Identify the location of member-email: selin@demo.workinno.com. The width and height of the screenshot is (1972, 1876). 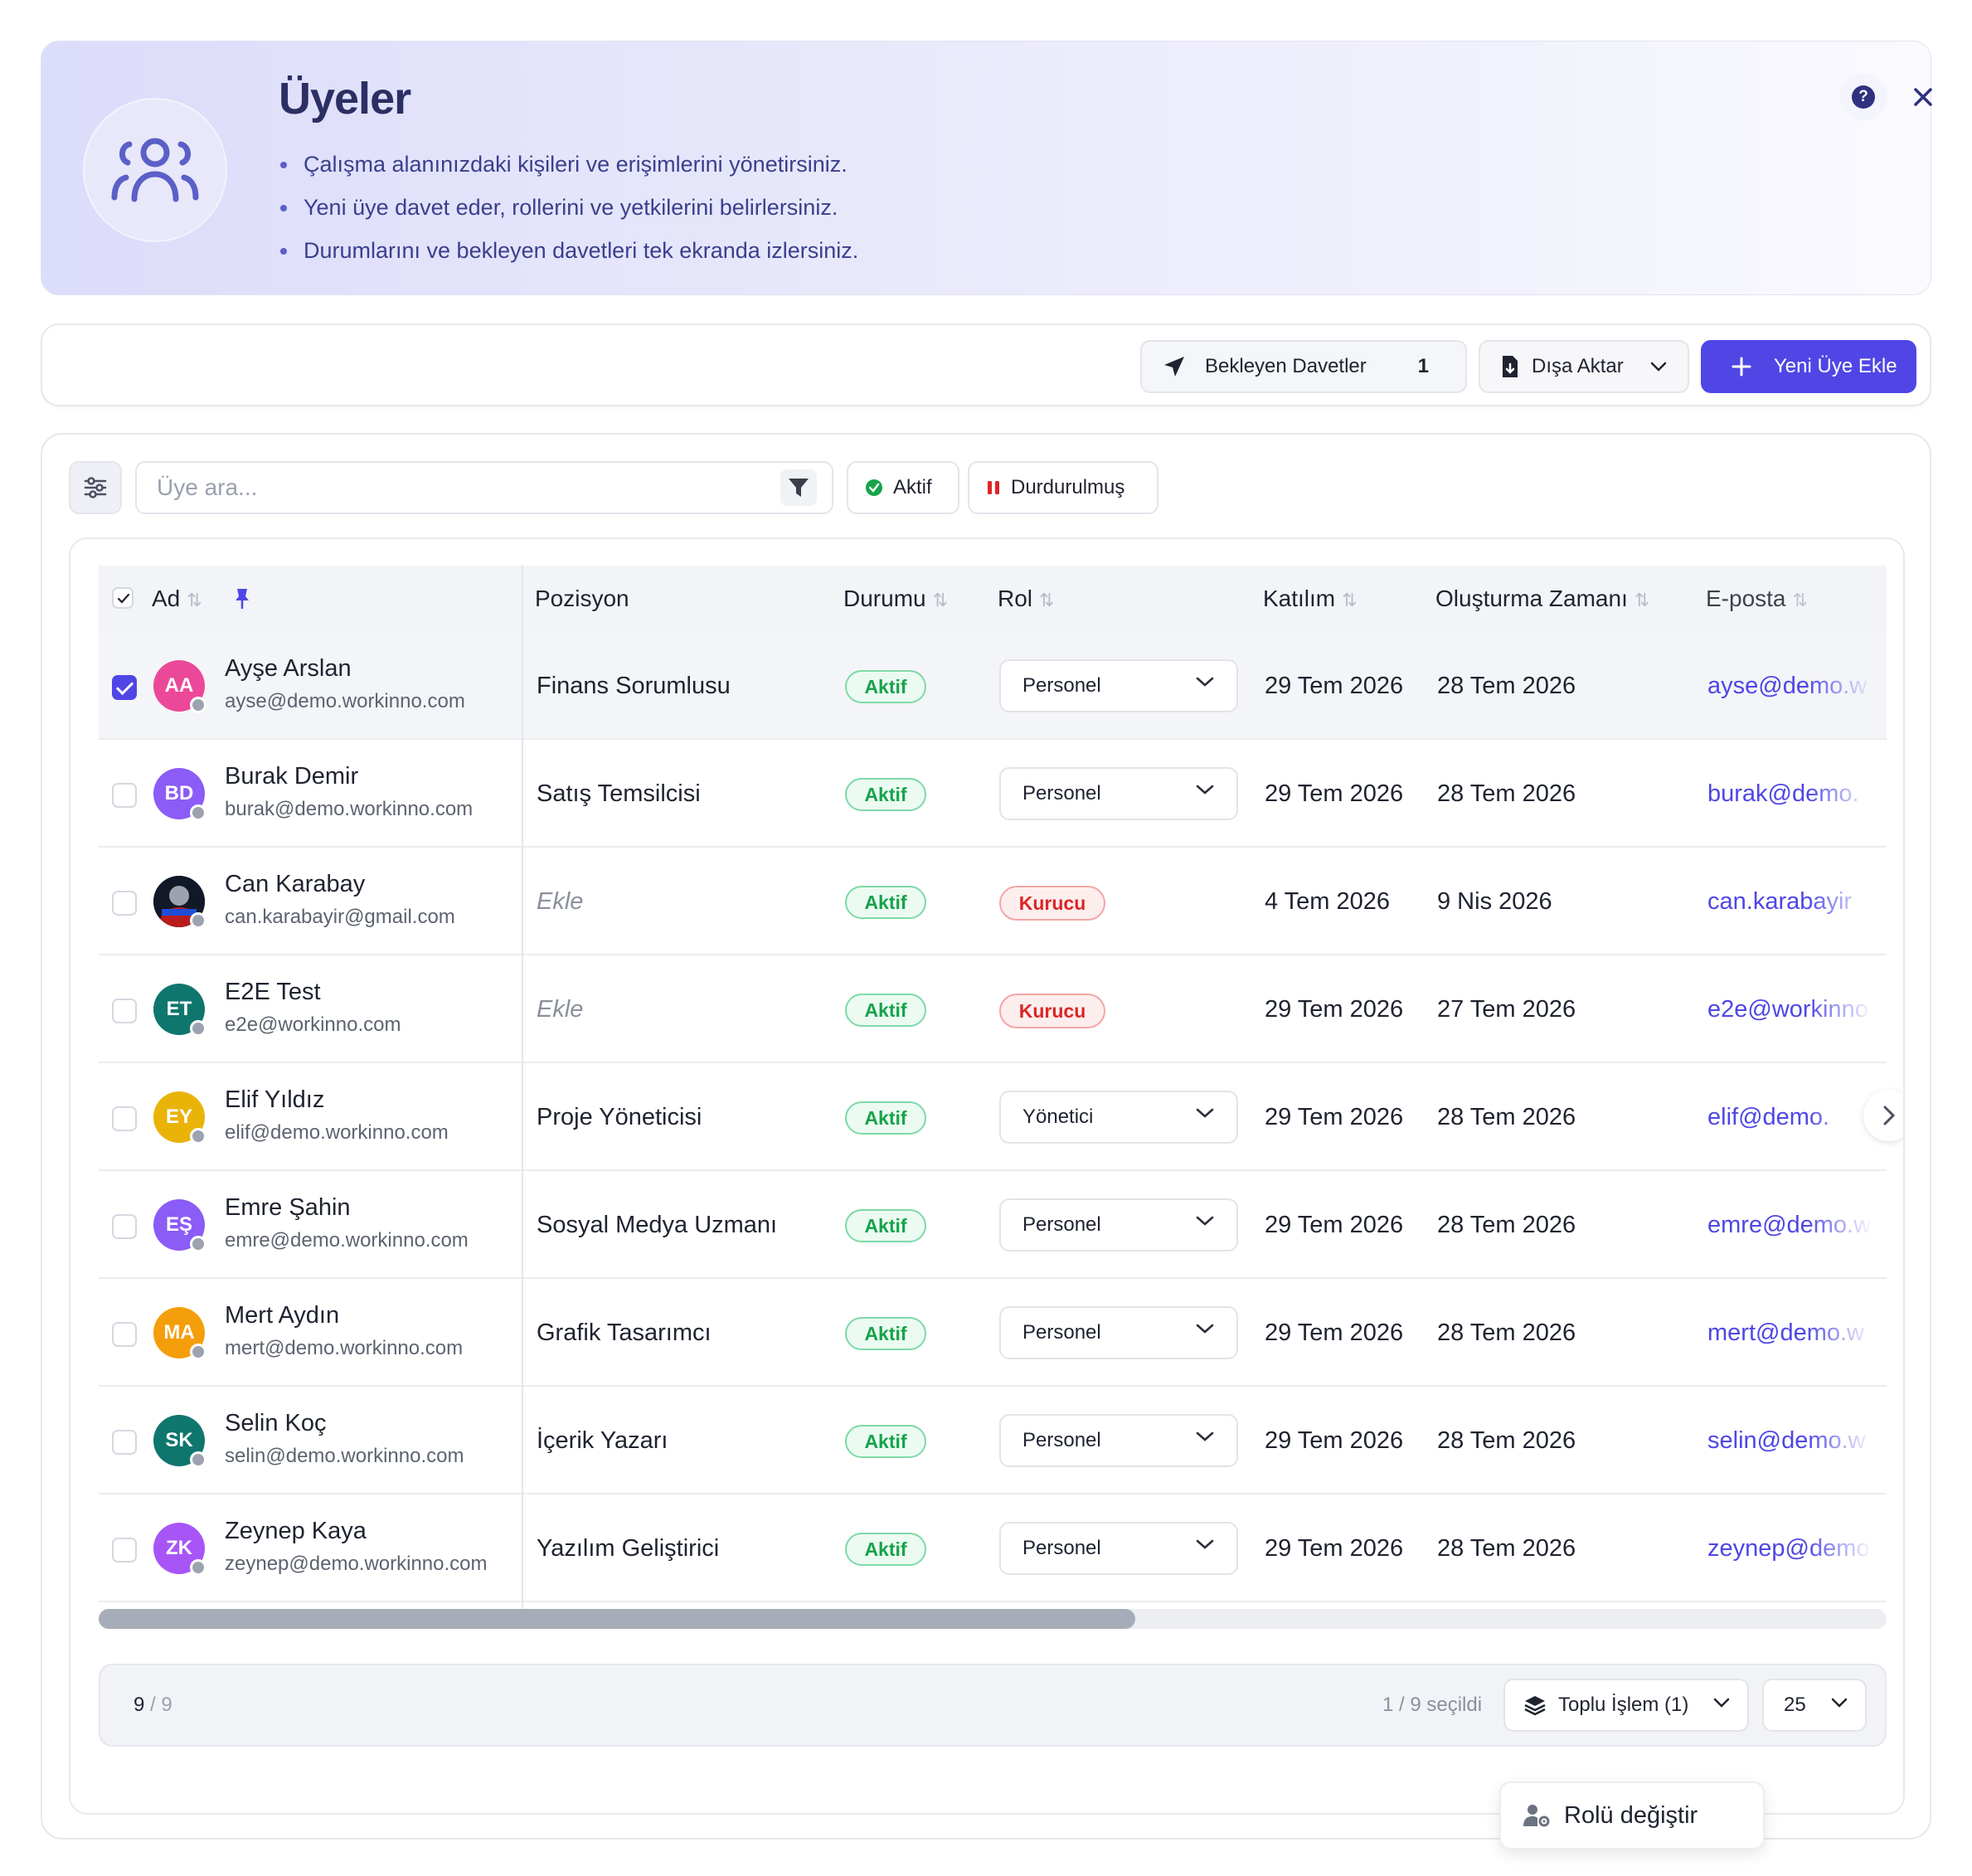
(344, 1456).